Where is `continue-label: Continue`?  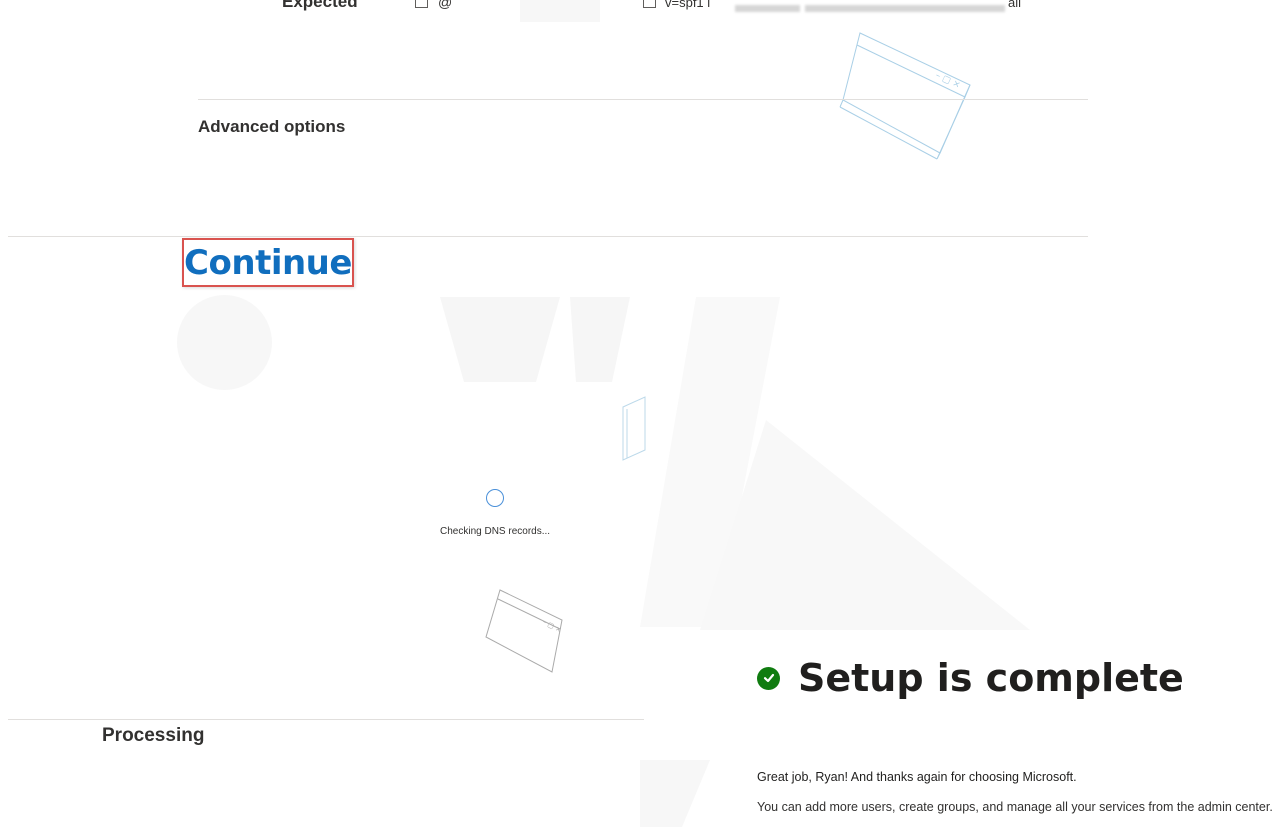 continue-label: Continue is located at coordinates (268, 262).